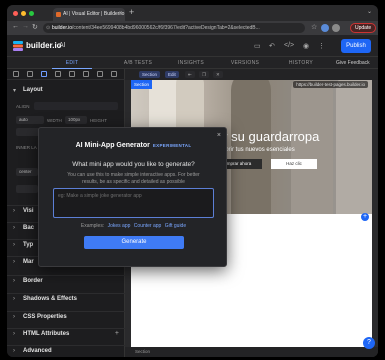  What do you see at coordinates (356, 46) in the screenshot?
I see `publish-button: Publish` at bounding box center [356, 46].